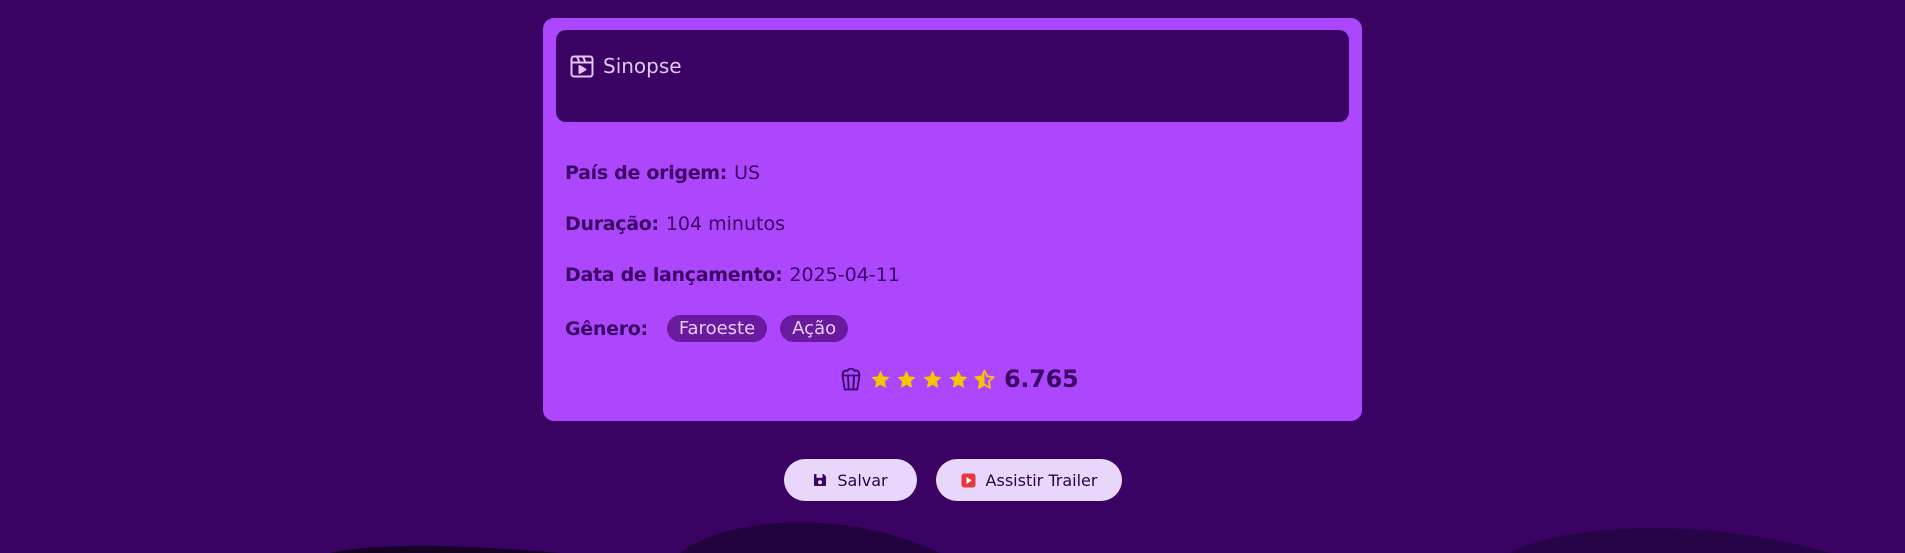 The height and width of the screenshot is (553, 1905). I want to click on duration-row: Duração: 104 minutos, so click(675, 224).